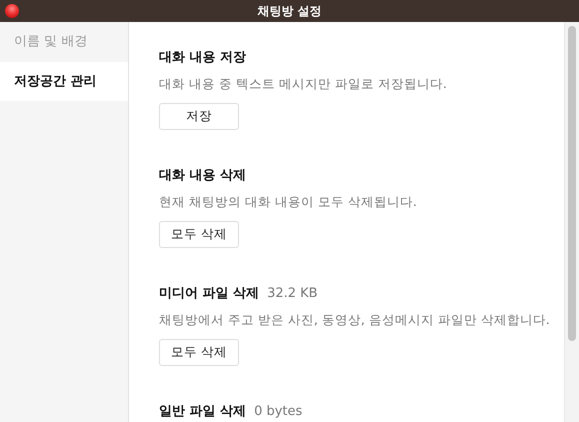 The image size is (579, 422). I want to click on scrollbar-thumb, so click(572, 183).